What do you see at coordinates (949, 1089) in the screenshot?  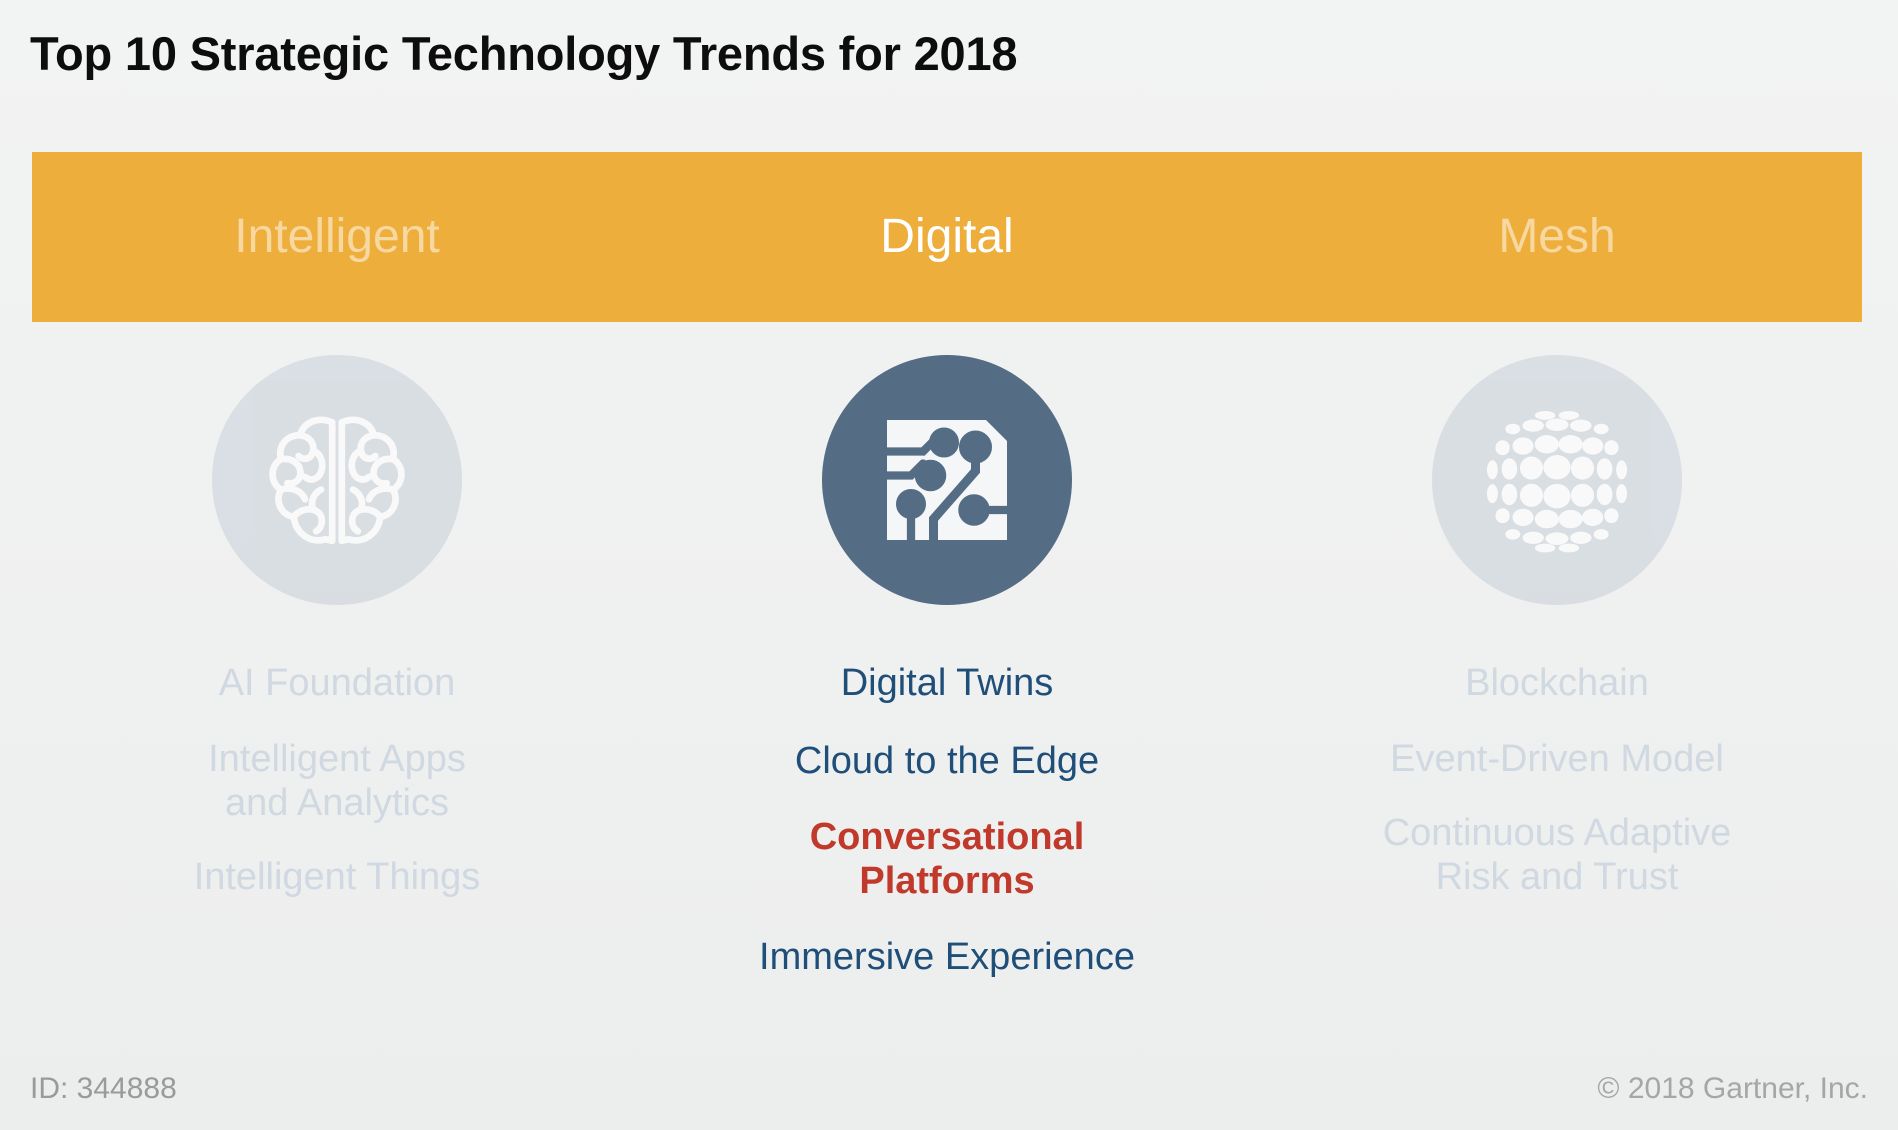 I see `footer: ID: 344888 © 2018 Gartner, Inc.` at bounding box center [949, 1089].